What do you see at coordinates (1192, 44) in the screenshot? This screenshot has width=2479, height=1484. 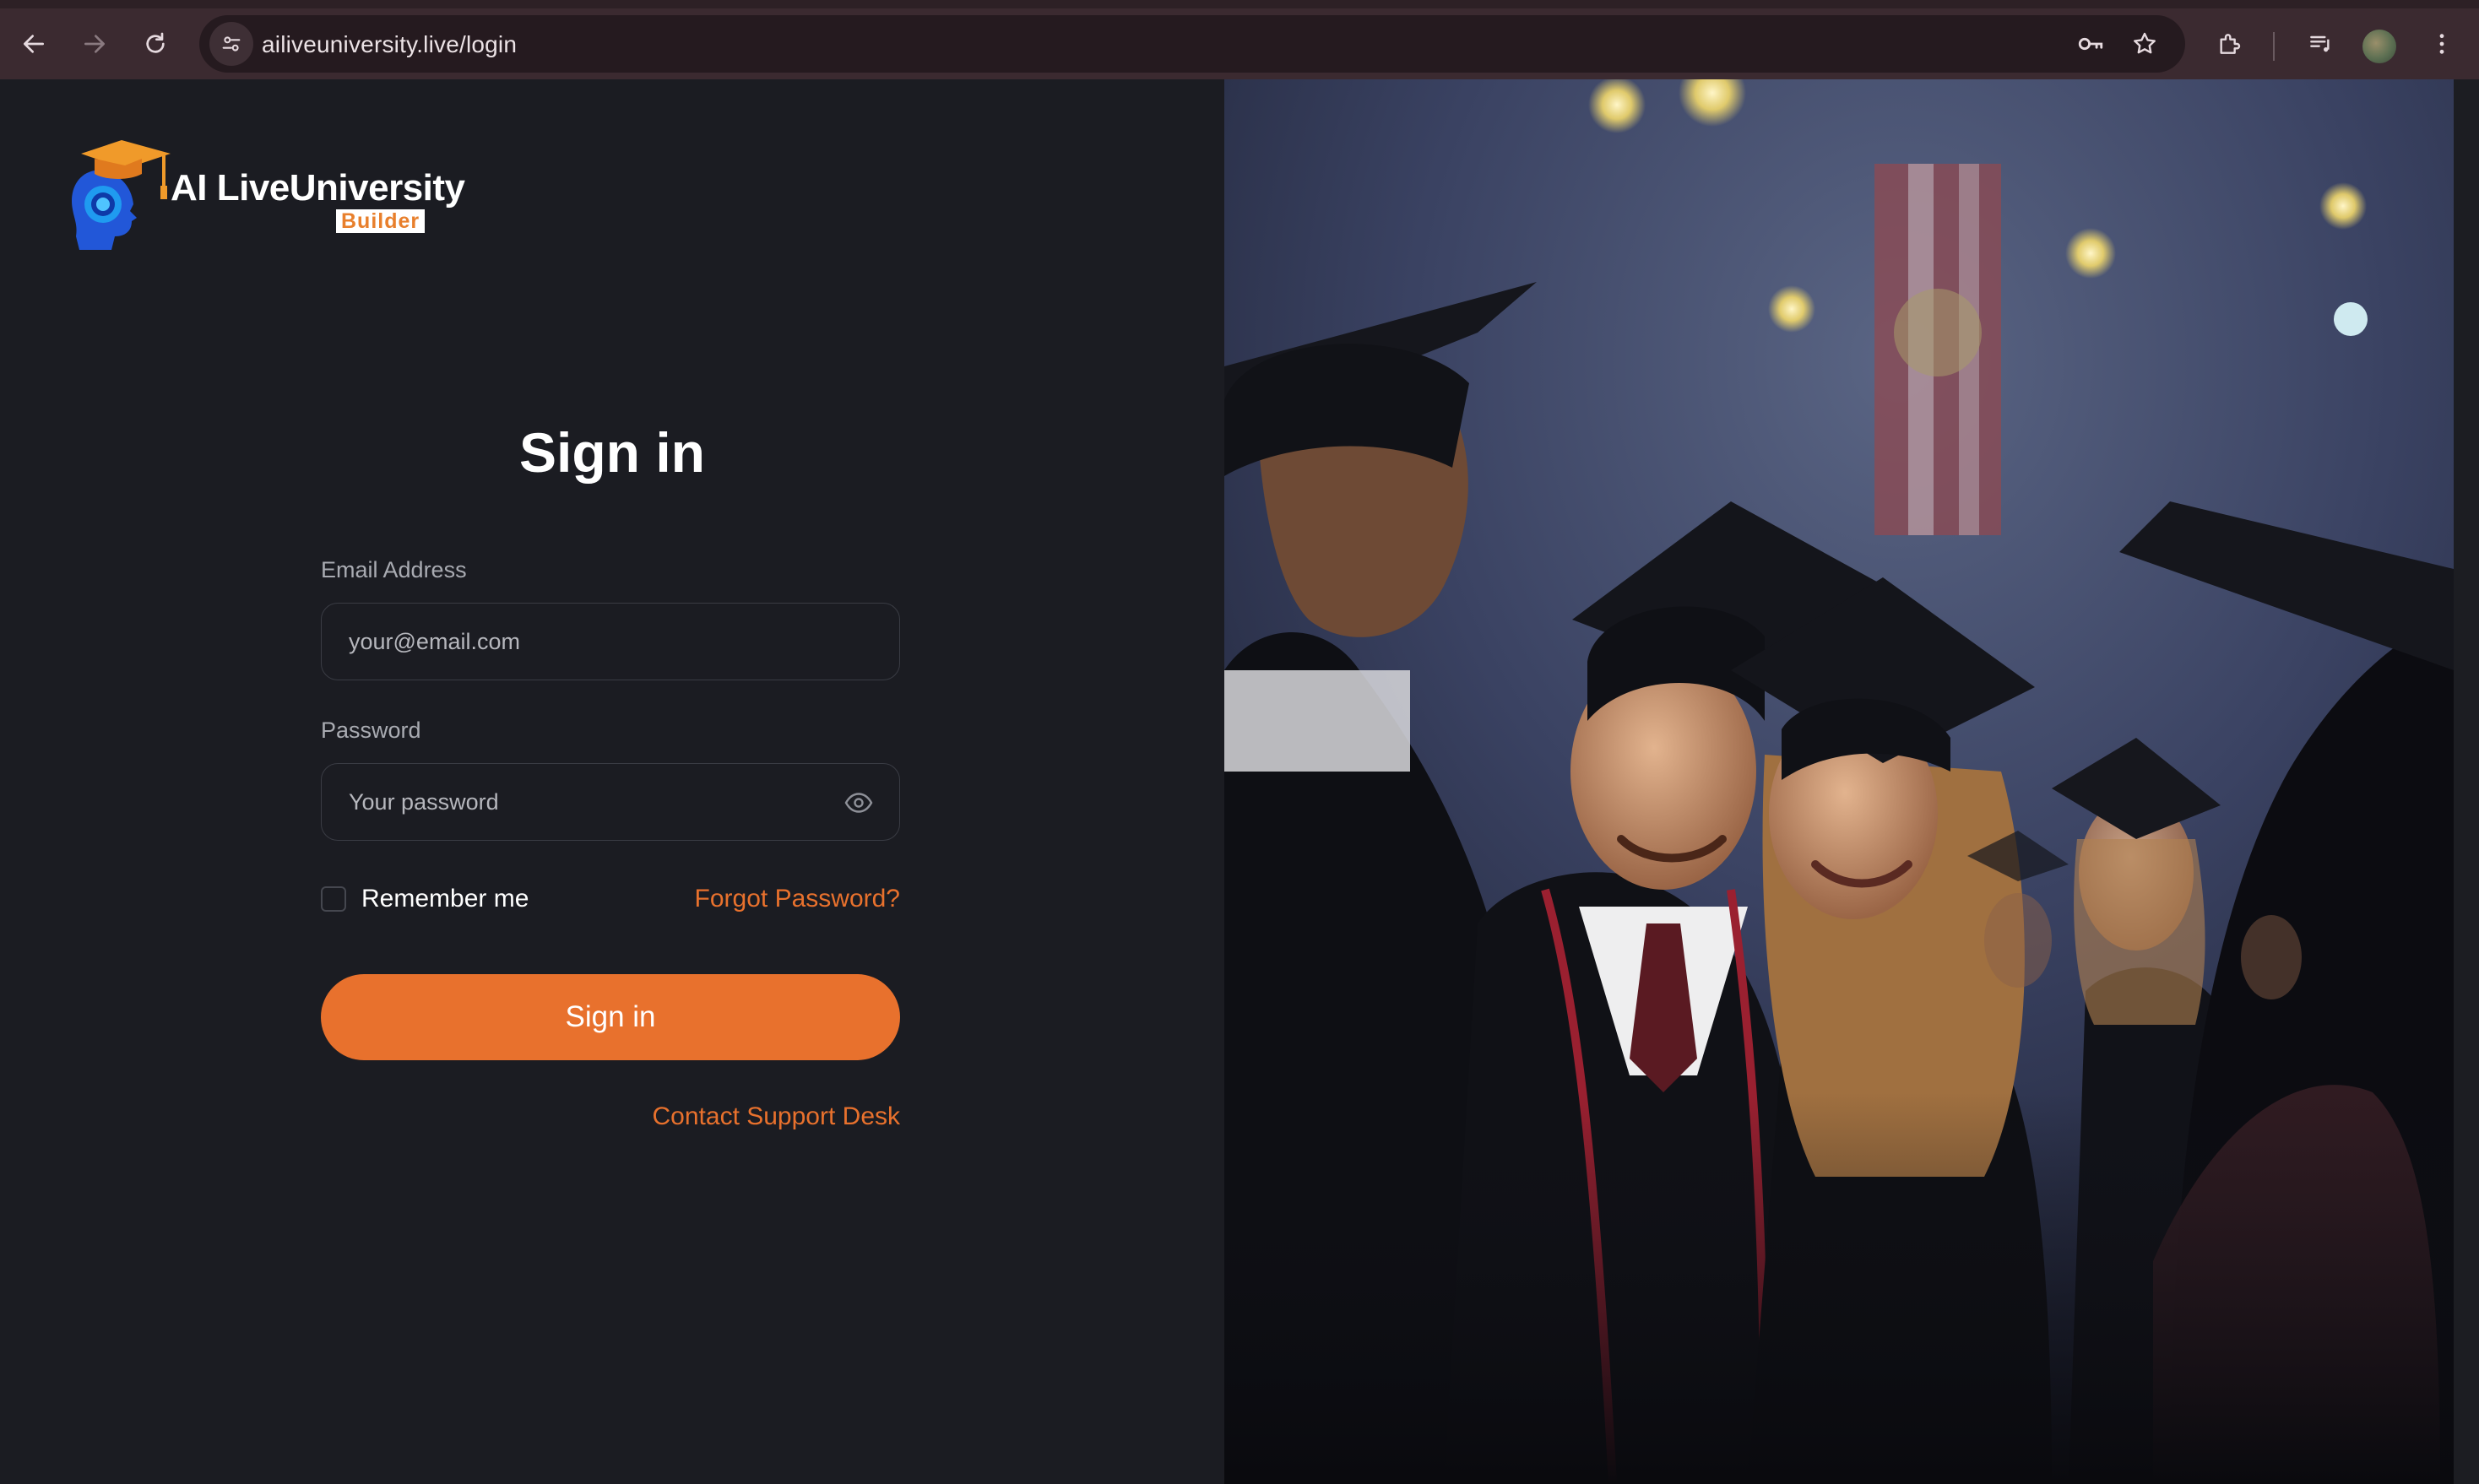 I see `address-bar: ailiveuniversity.live/login` at bounding box center [1192, 44].